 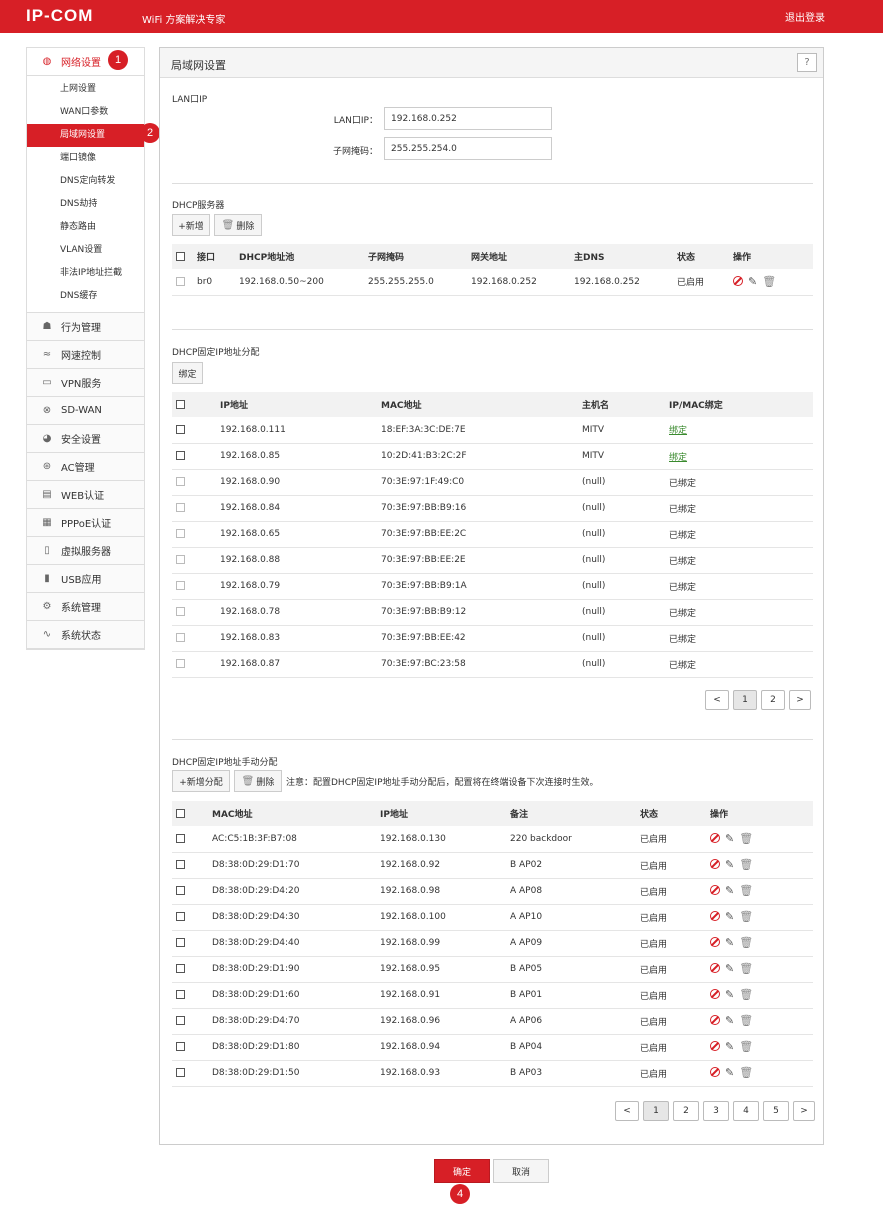 What do you see at coordinates (85, 181) in the screenshot?
I see `sub-item-dns-forward: DNS定向转发` at bounding box center [85, 181].